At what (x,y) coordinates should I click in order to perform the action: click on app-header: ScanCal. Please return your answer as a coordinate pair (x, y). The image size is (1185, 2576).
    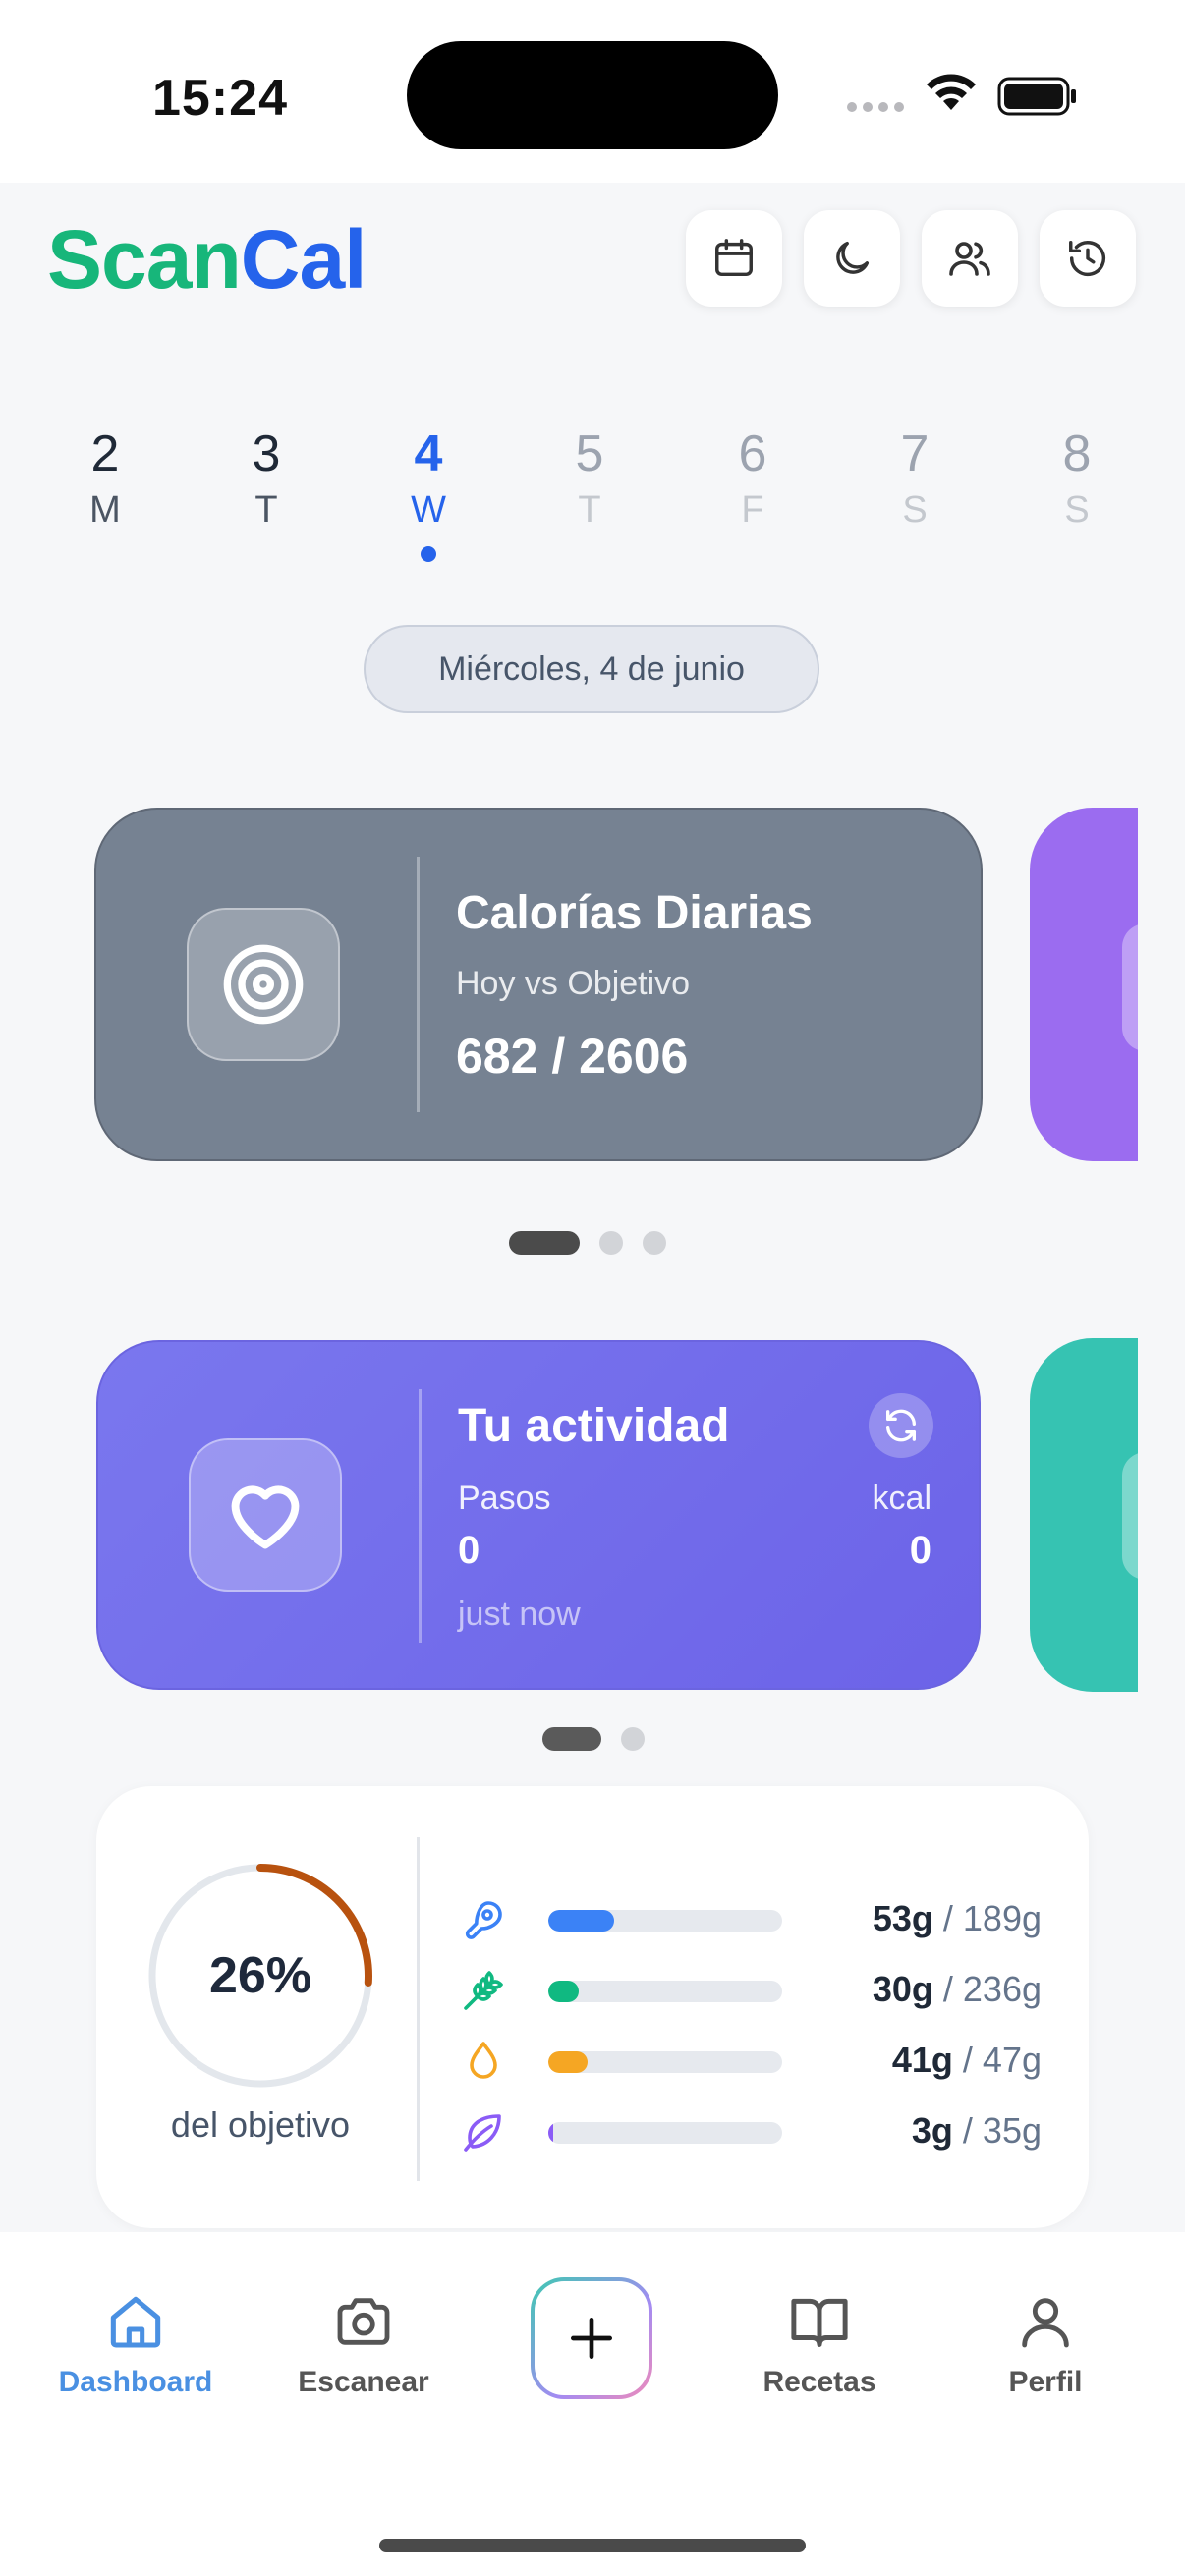
    Looking at the image, I should click on (592, 261).